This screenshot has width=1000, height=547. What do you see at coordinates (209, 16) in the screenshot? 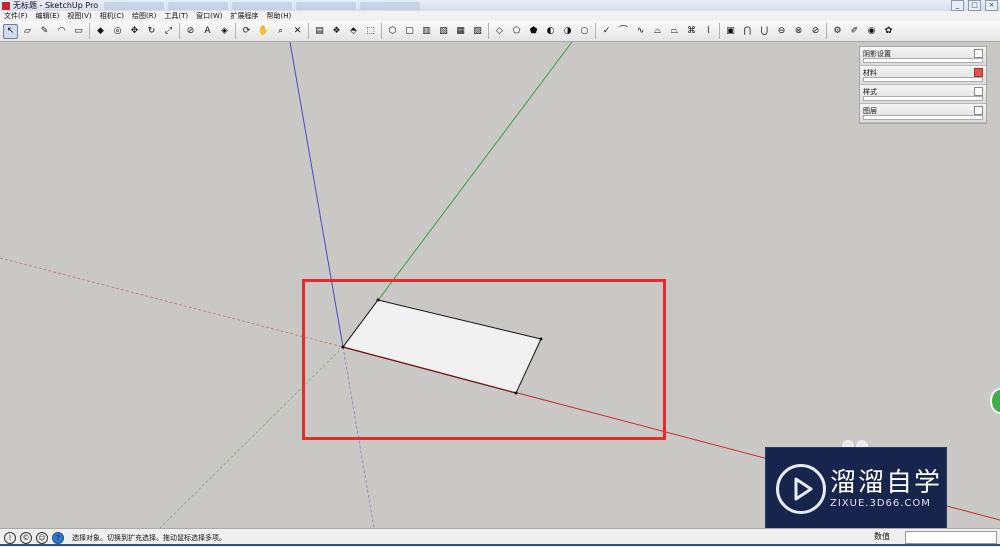
I see `menu-item-6: 窗口(W)` at bounding box center [209, 16].